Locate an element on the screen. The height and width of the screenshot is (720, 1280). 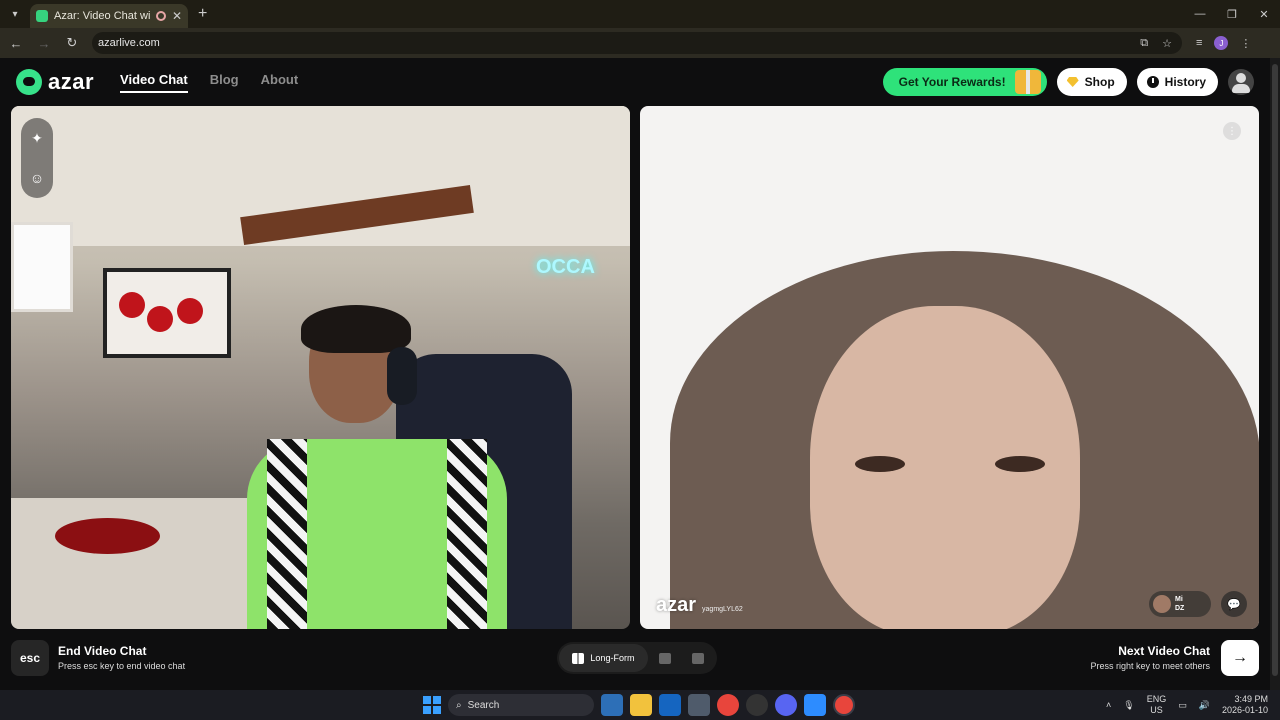
browser-menu-icon: ⋮ is located at coordinates (1245, 43).